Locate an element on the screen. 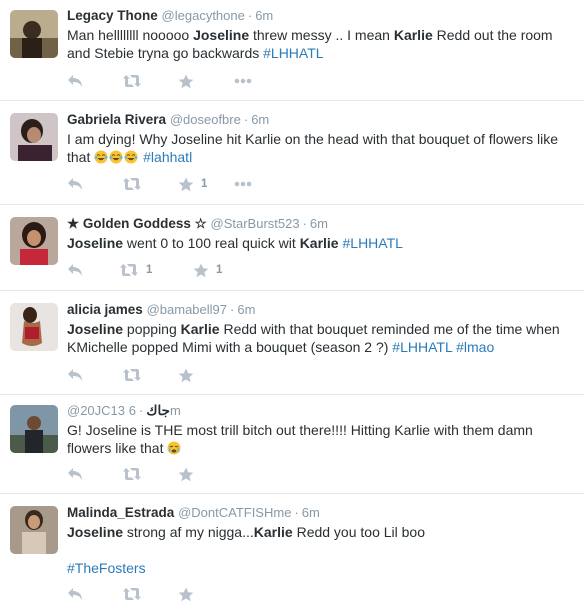 This screenshot has width=584, height=610. hashtag-link: #TheFosters is located at coordinates (106, 568).